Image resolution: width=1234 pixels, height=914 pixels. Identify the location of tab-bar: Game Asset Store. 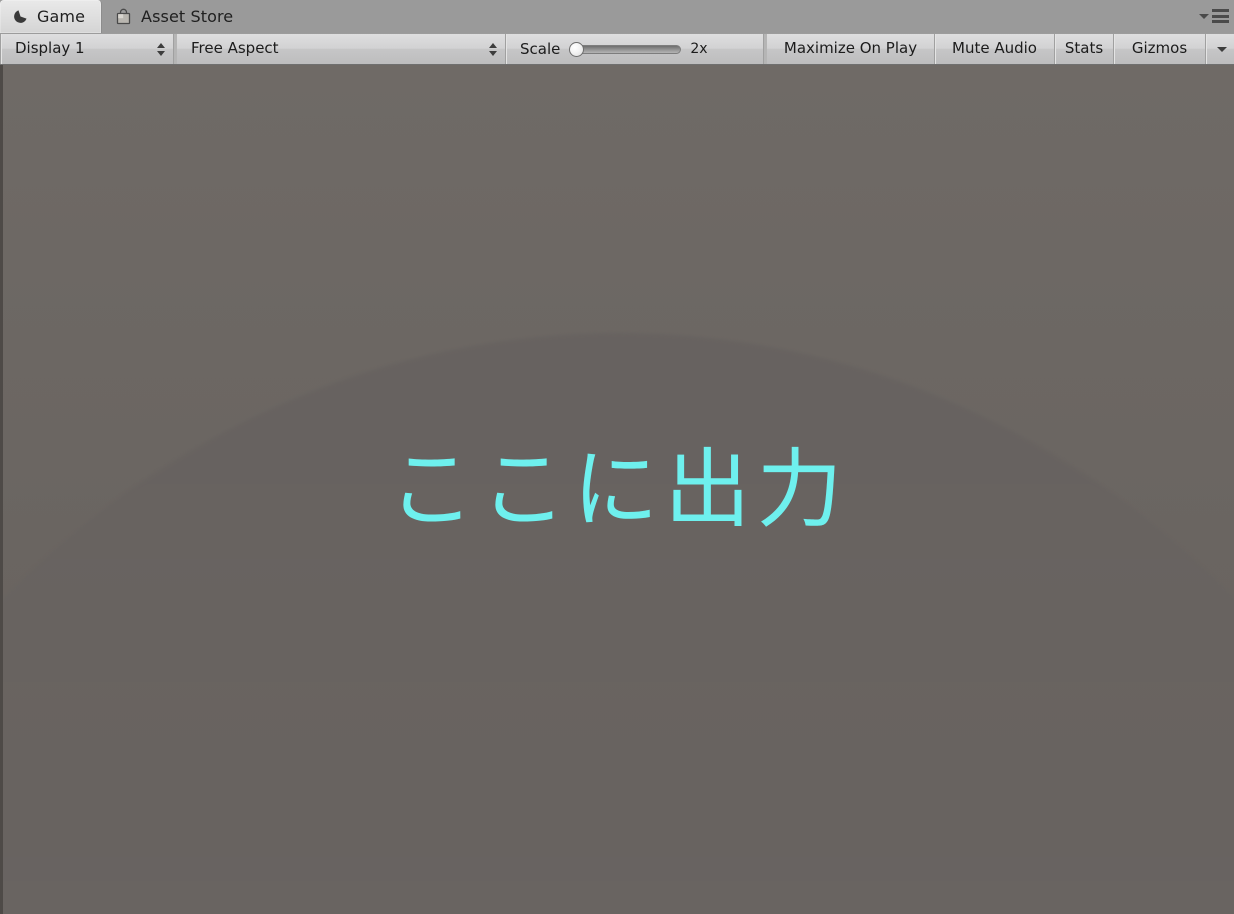
(617, 16).